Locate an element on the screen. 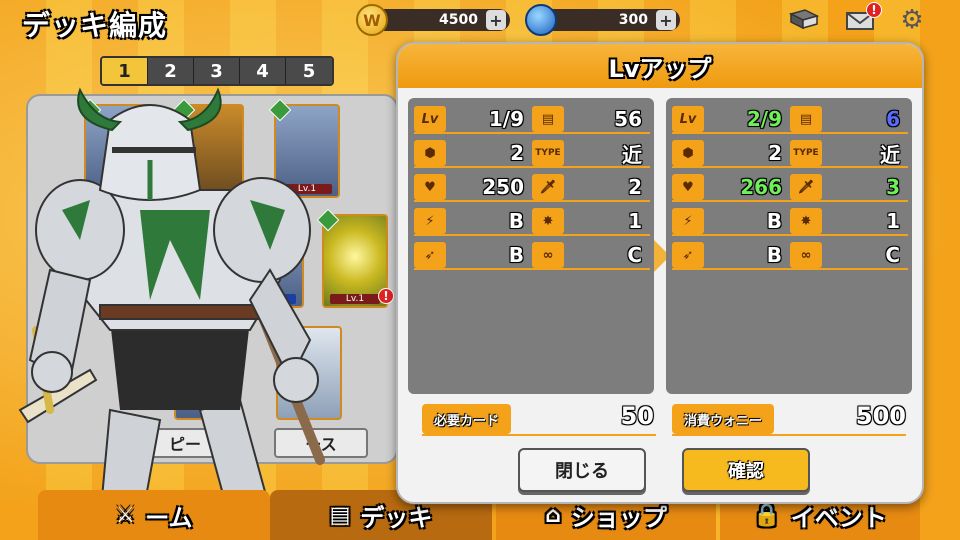  nav-home-button: ⚔ ーム is located at coordinates (154, 515).